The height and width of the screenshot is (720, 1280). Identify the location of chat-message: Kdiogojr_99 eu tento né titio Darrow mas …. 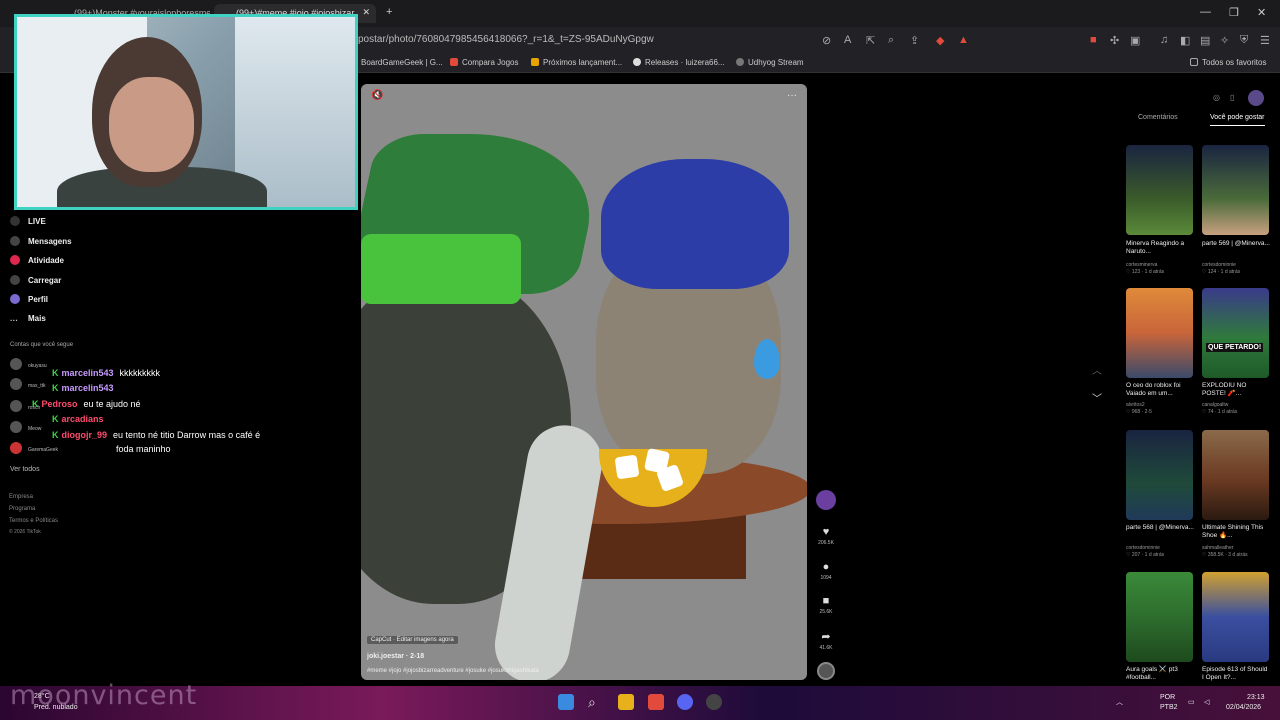
(156, 435).